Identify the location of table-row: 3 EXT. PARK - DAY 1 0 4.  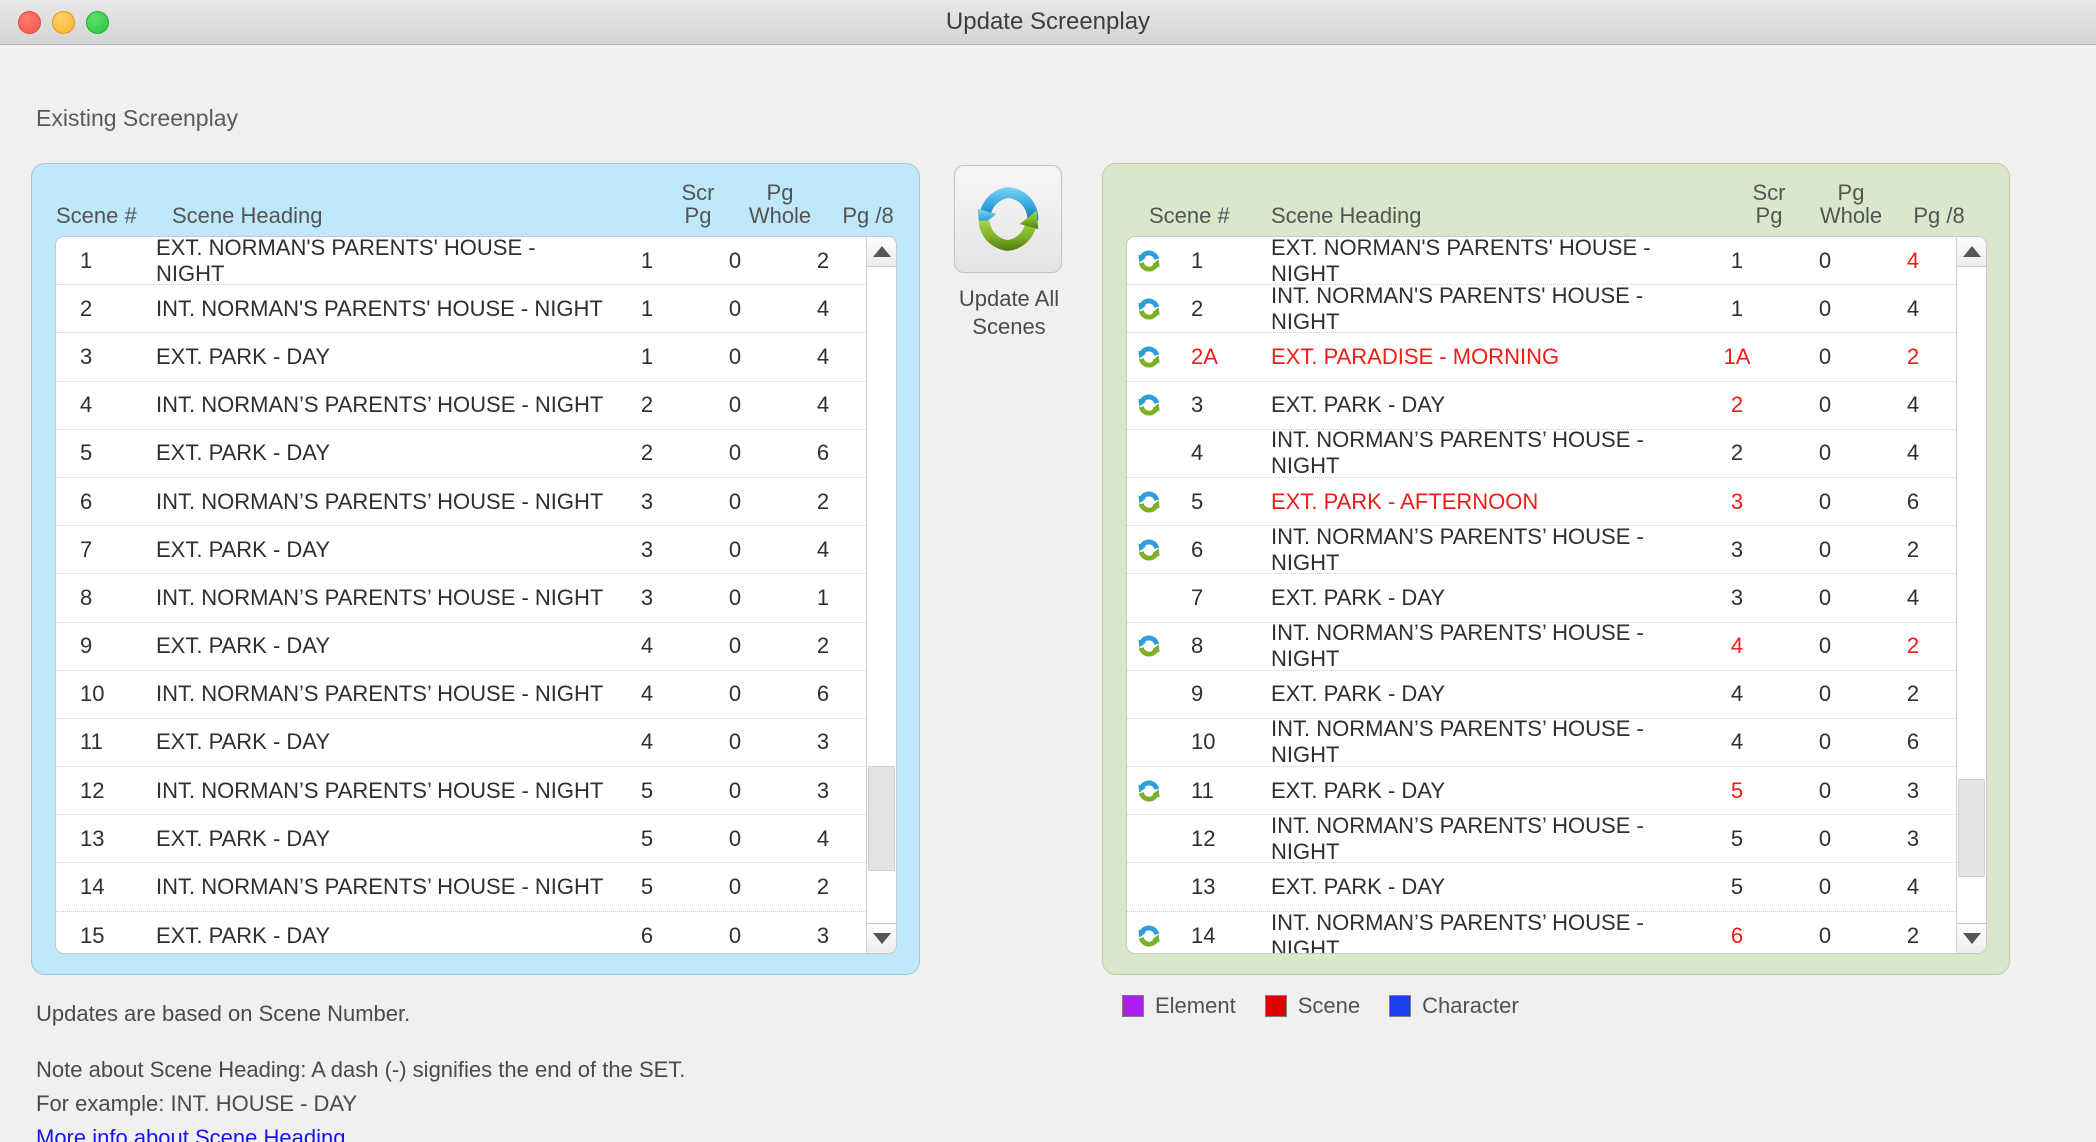
(461, 357).